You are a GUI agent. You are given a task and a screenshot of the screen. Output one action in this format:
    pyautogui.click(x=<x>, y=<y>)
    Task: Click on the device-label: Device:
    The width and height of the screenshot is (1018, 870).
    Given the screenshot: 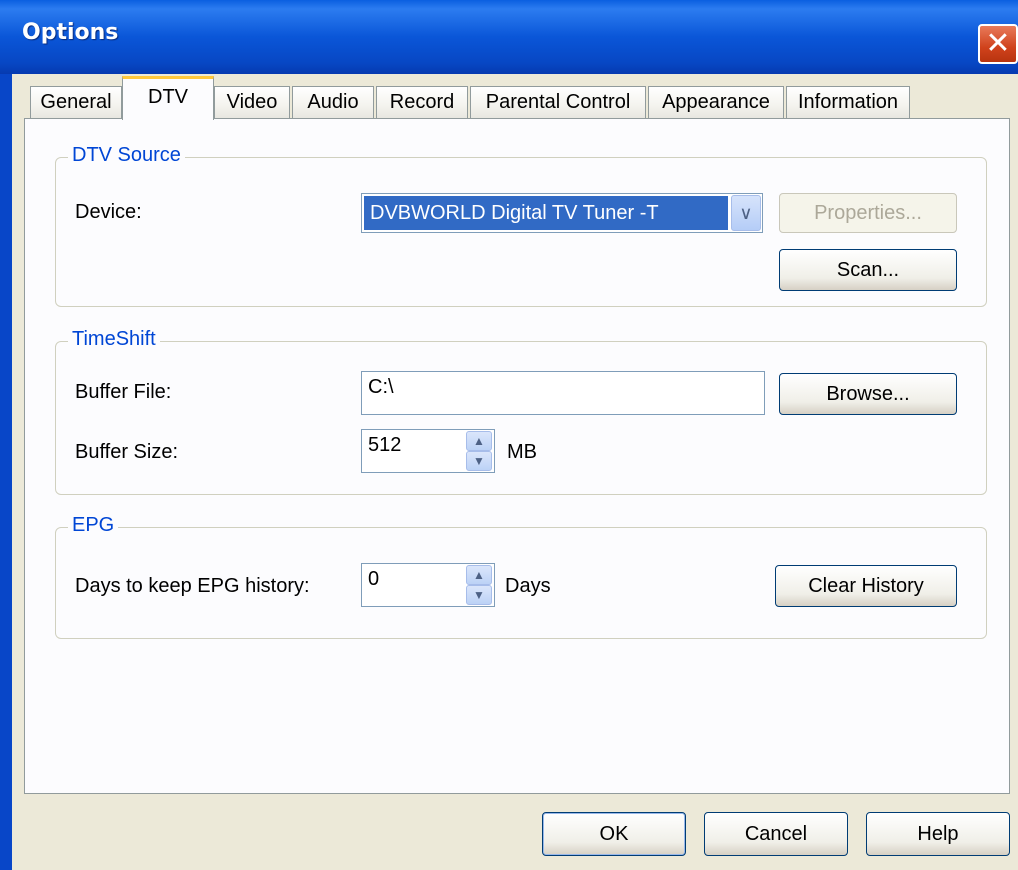 What is the action you would take?
    pyautogui.click(x=108, y=212)
    